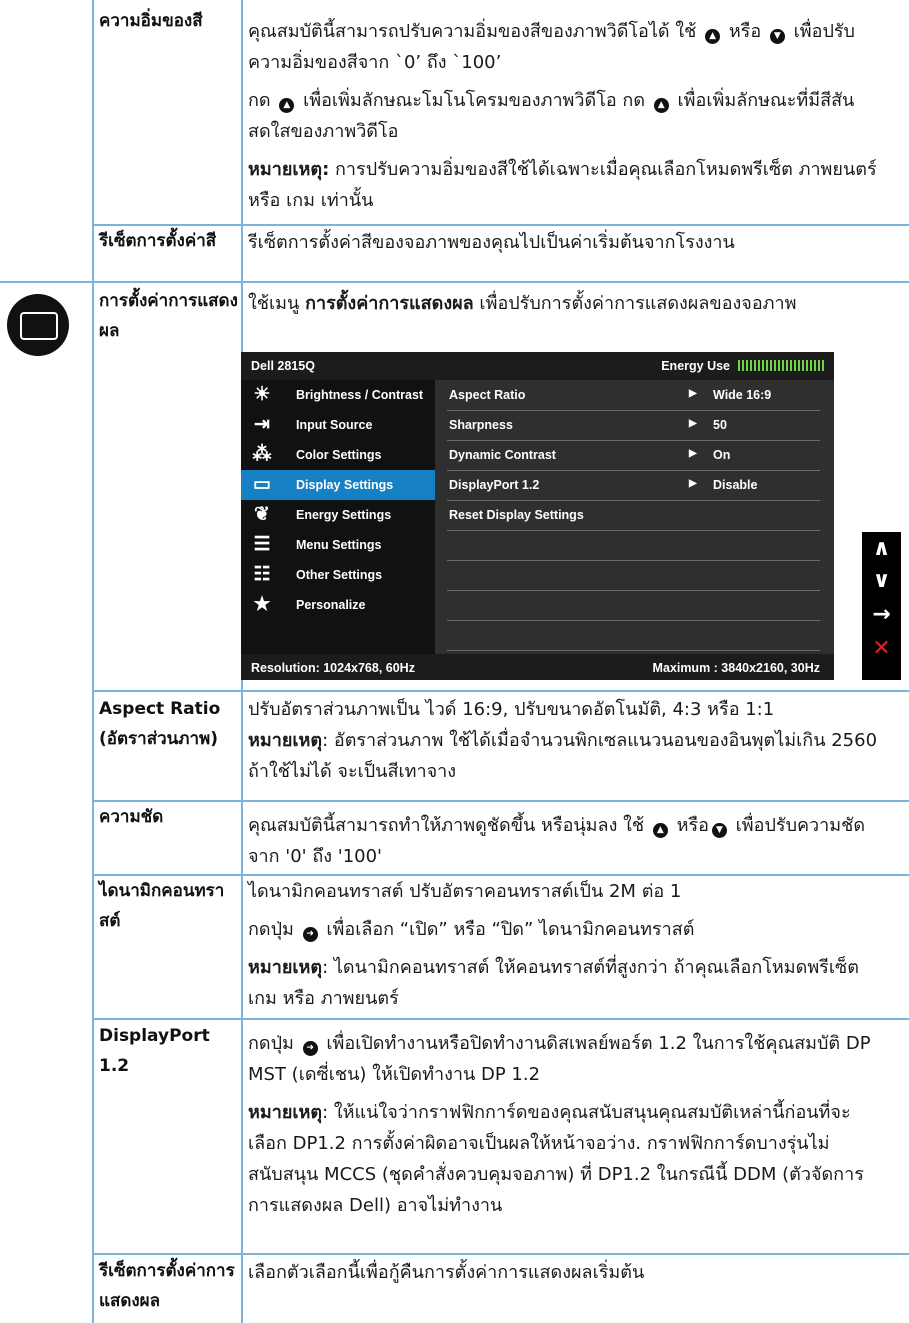  I want to click on osd-menu-input-source: ⇥ Input Source, so click(338, 425).